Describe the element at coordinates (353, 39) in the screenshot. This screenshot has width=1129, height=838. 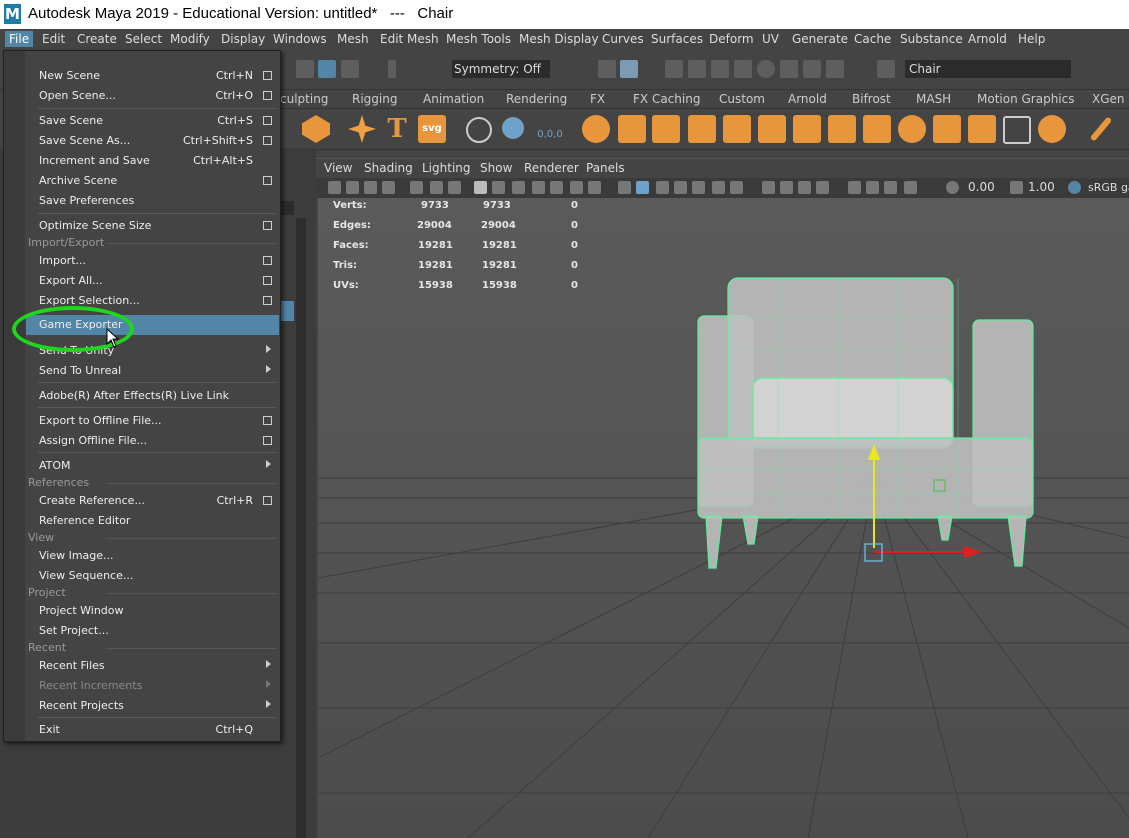
I see `menu-mesh: Mesh` at that location.